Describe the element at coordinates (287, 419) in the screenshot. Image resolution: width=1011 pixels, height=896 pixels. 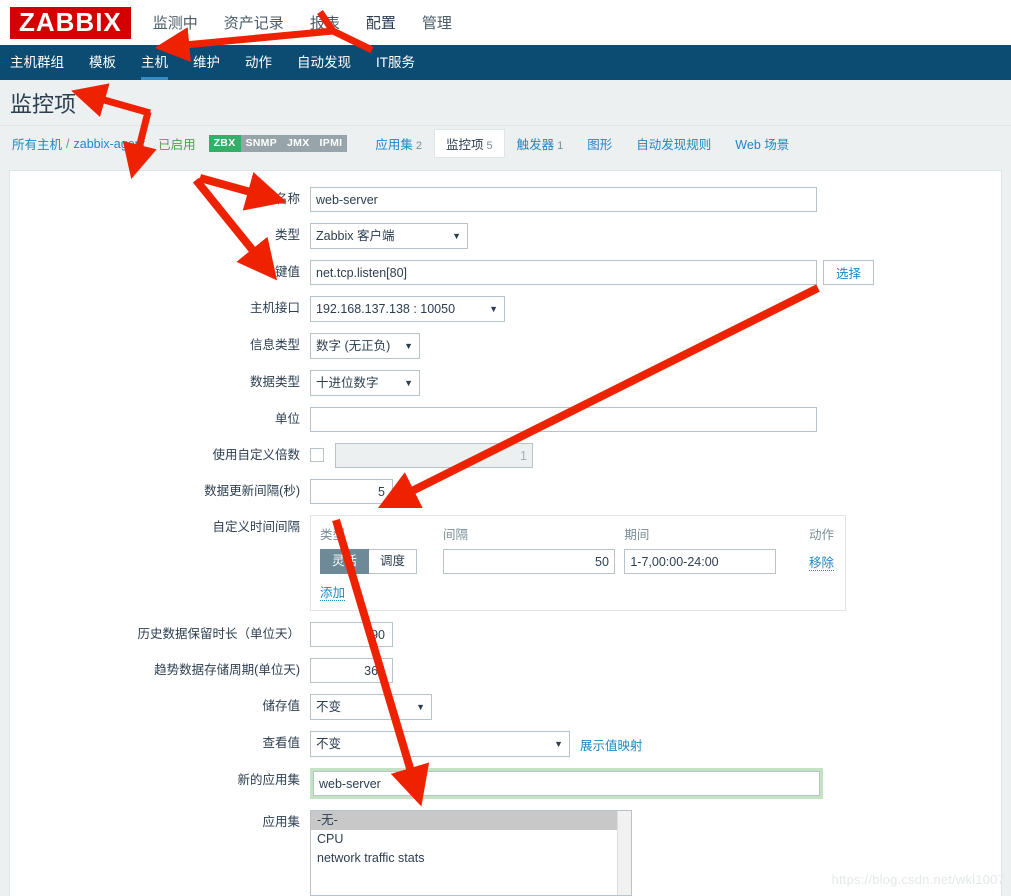
I see `label-units: 单位` at that location.